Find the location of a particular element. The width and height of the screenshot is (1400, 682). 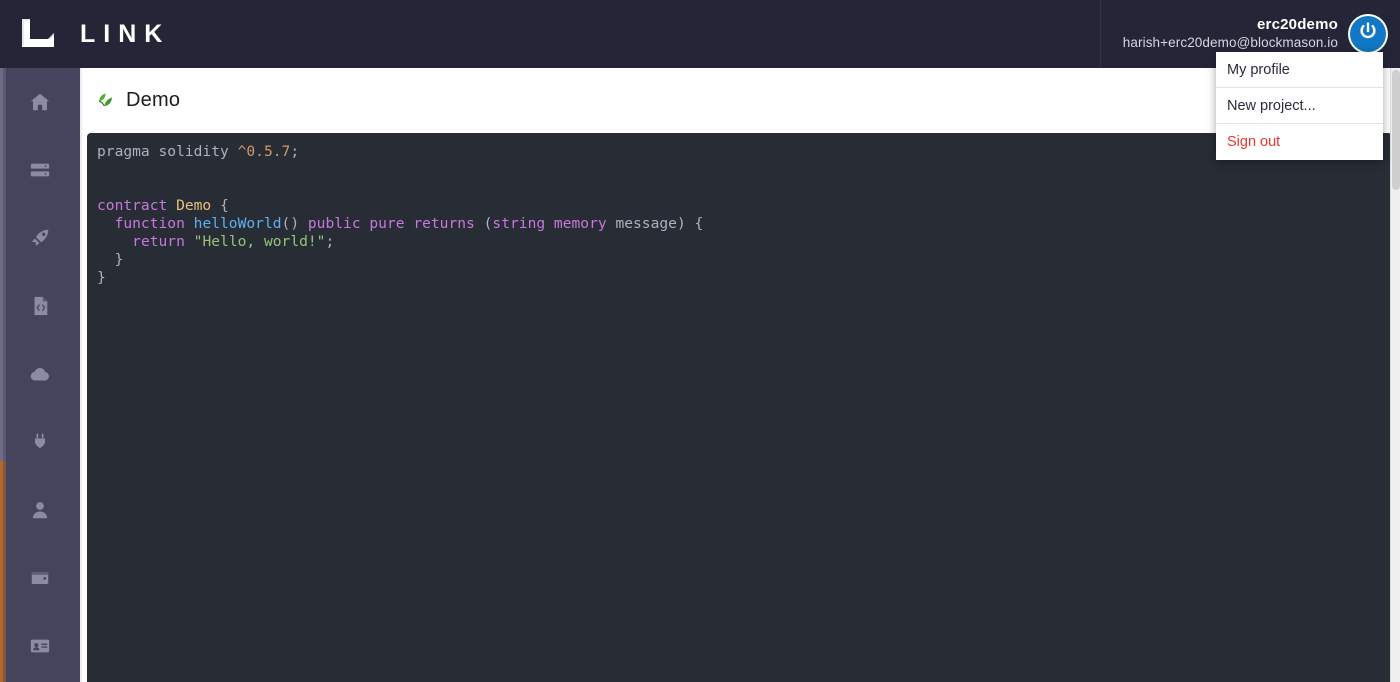

user-email: harish+erc20demo@blockmason.io is located at coordinates (1230, 42).